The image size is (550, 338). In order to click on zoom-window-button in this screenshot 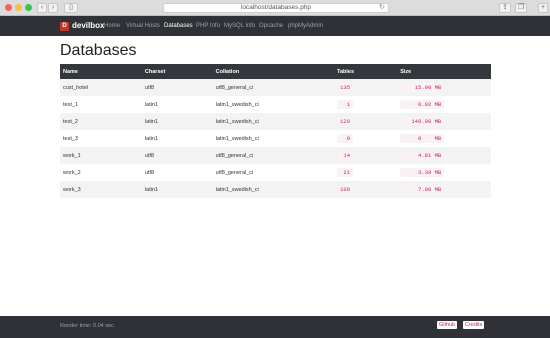, I will do `click(28, 7)`.